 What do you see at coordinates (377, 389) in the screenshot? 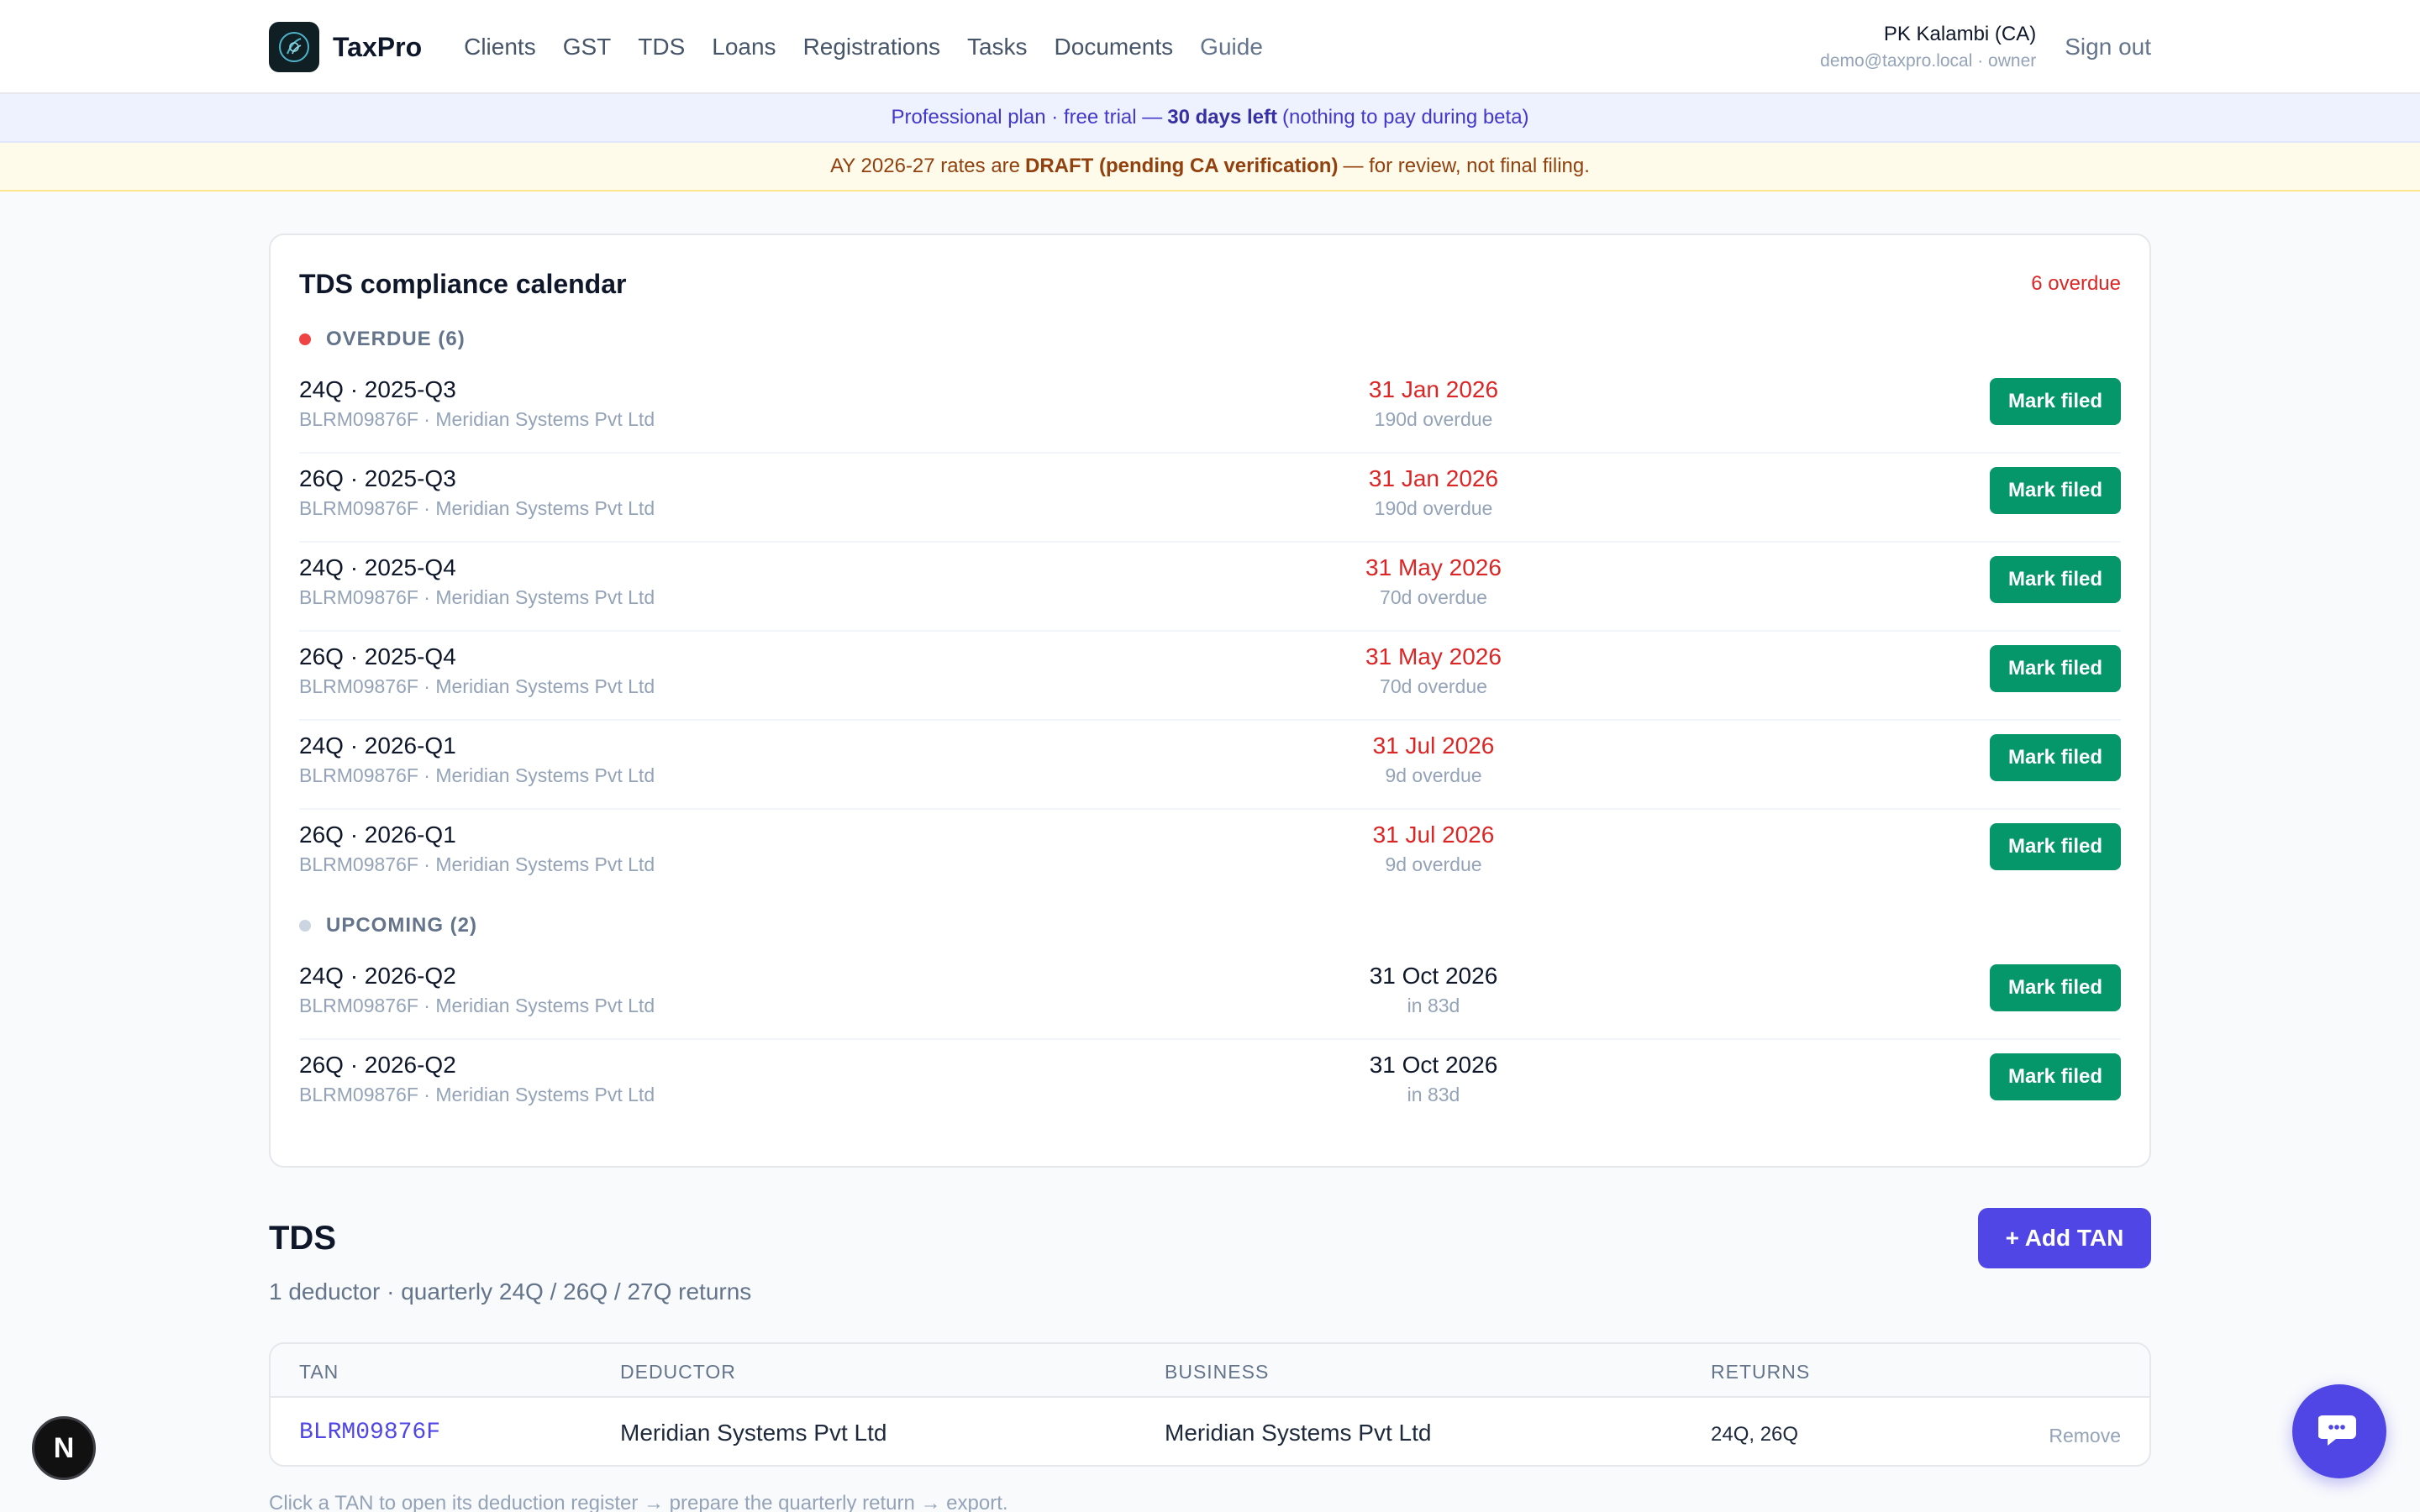
I see `return-title: 24Q · 2025-Q3` at bounding box center [377, 389].